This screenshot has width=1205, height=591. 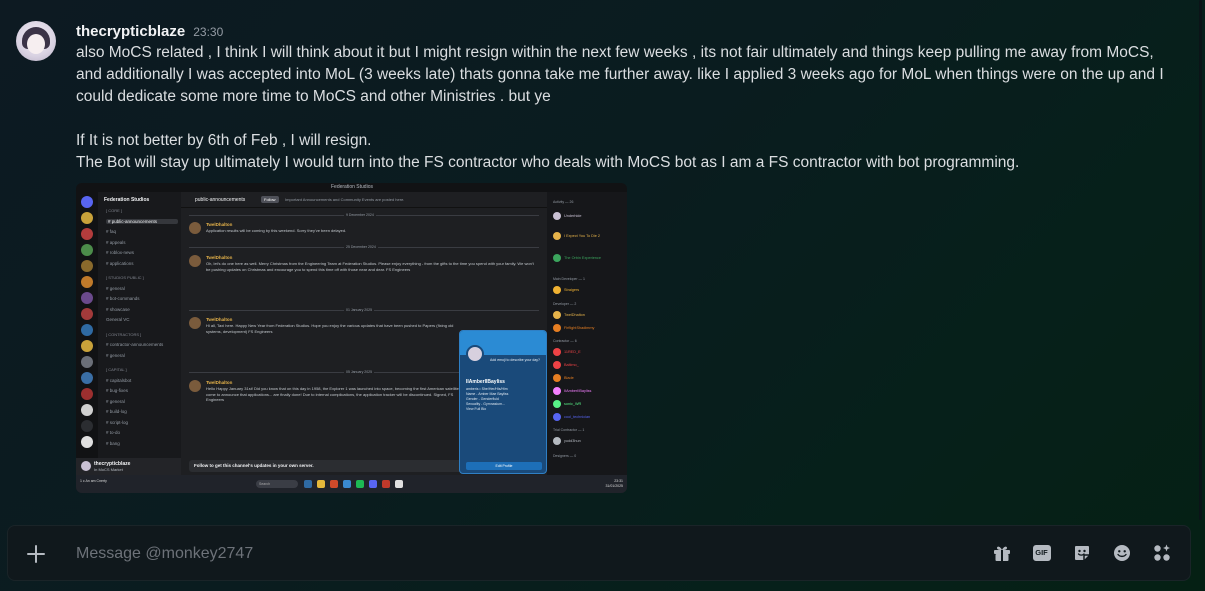 I want to click on member-row: Underhide, so click(x=567, y=216).